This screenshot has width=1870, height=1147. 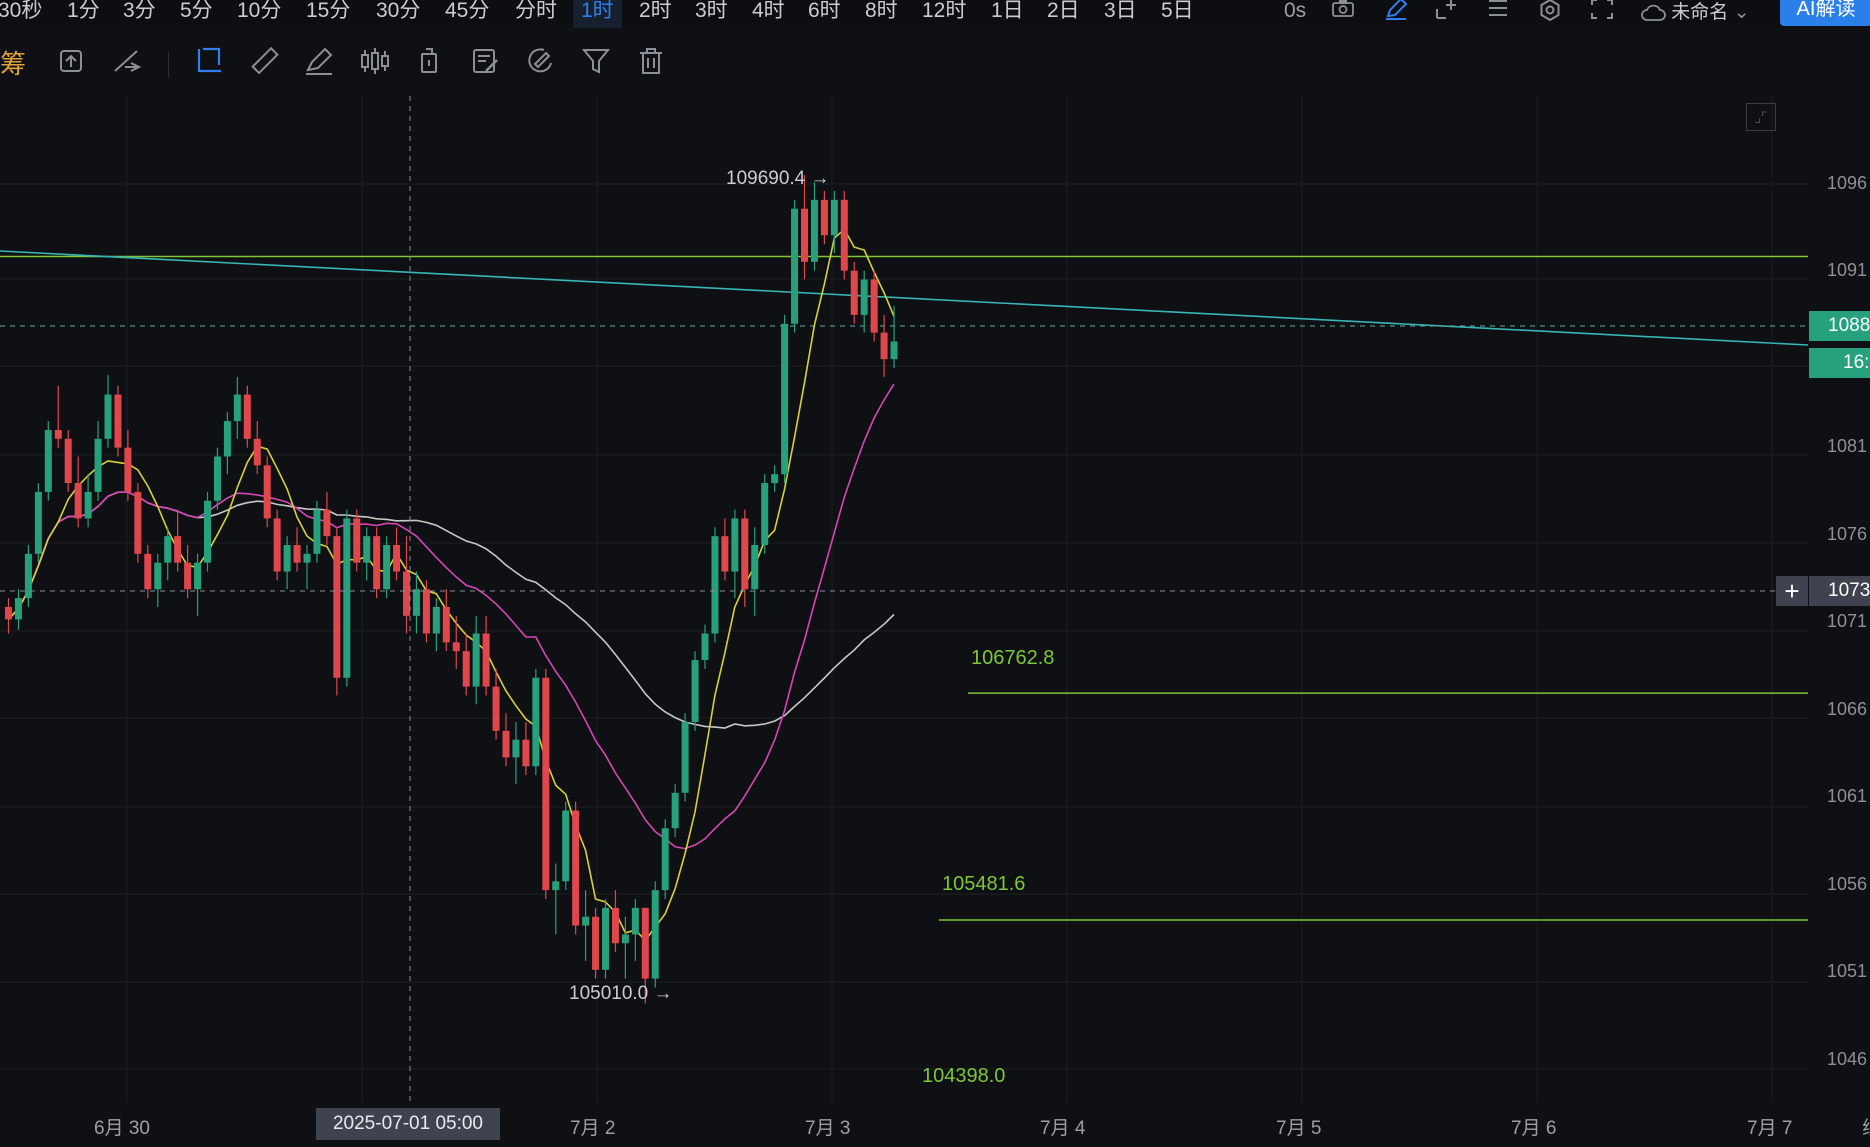 What do you see at coordinates (1847, 796) in the screenshot?
I see `y-tick-label: 1061` at bounding box center [1847, 796].